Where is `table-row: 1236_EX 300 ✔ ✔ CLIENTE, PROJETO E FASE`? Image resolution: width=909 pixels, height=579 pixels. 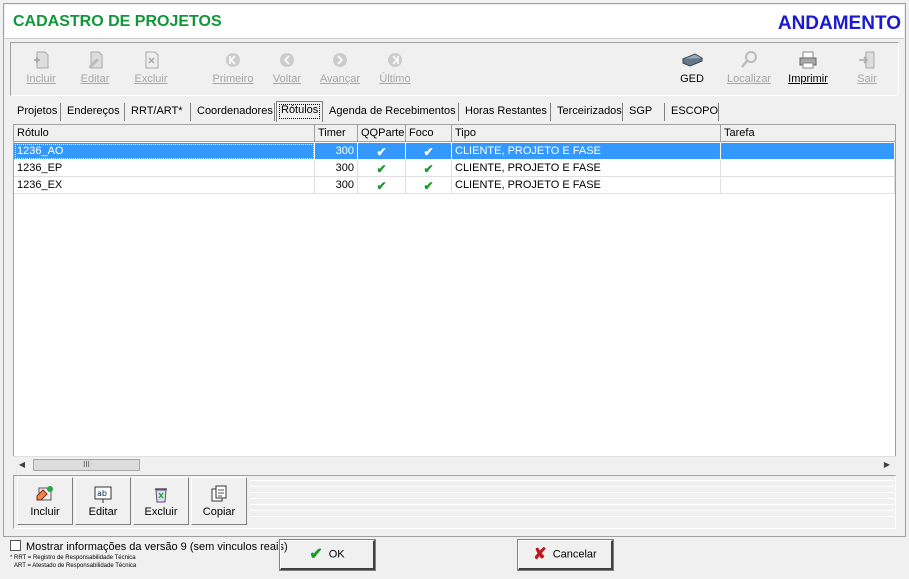
table-row: 1236_EX 300 ✔ ✔ CLIENTE, PROJETO E FASE is located at coordinates (454, 185).